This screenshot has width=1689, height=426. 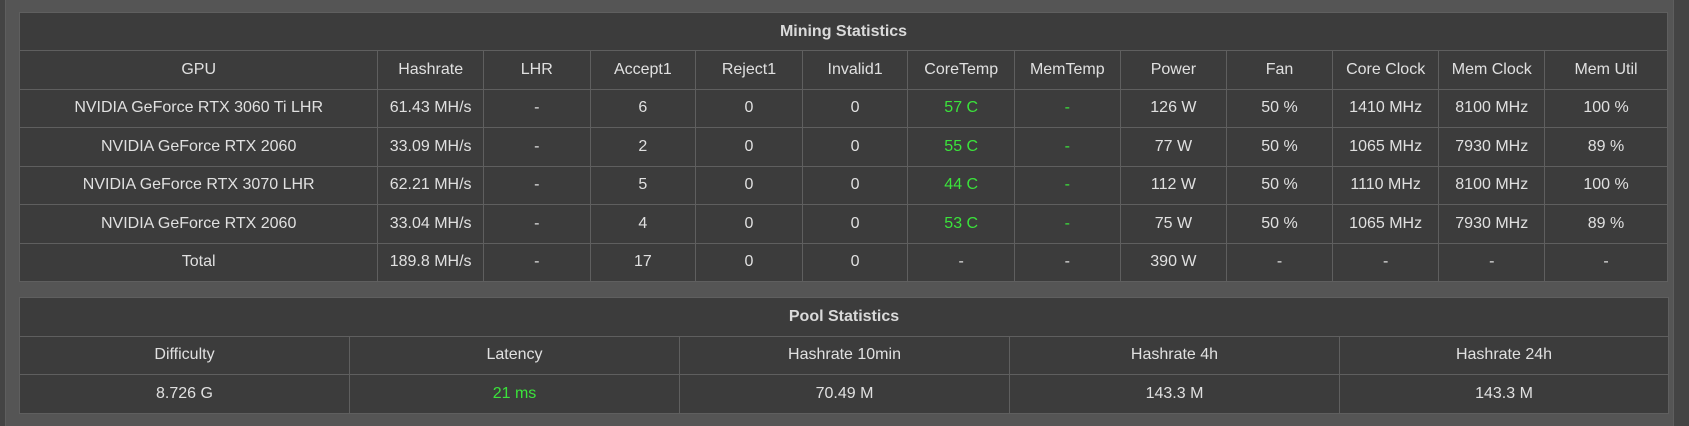 I want to click on table-row: 8.726 G 21 ms 70.49 M 143.3 M 143.3 M, so click(x=844, y=394).